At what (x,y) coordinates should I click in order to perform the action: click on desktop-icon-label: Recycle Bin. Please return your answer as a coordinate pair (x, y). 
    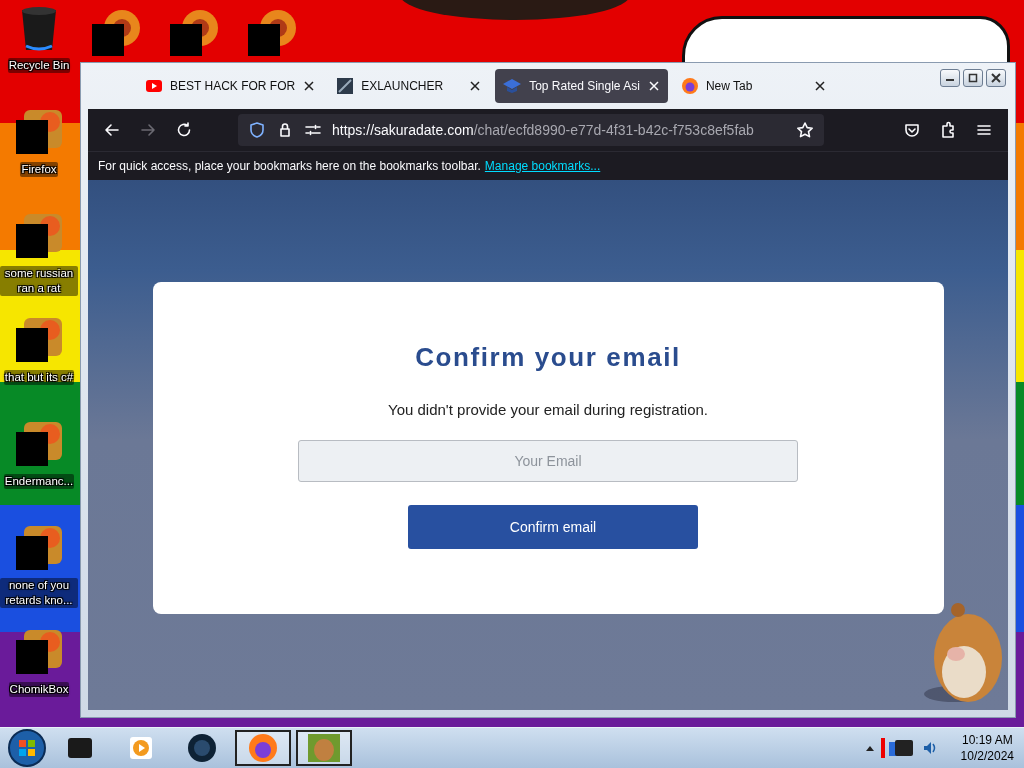
    Looking at the image, I should click on (39, 65).